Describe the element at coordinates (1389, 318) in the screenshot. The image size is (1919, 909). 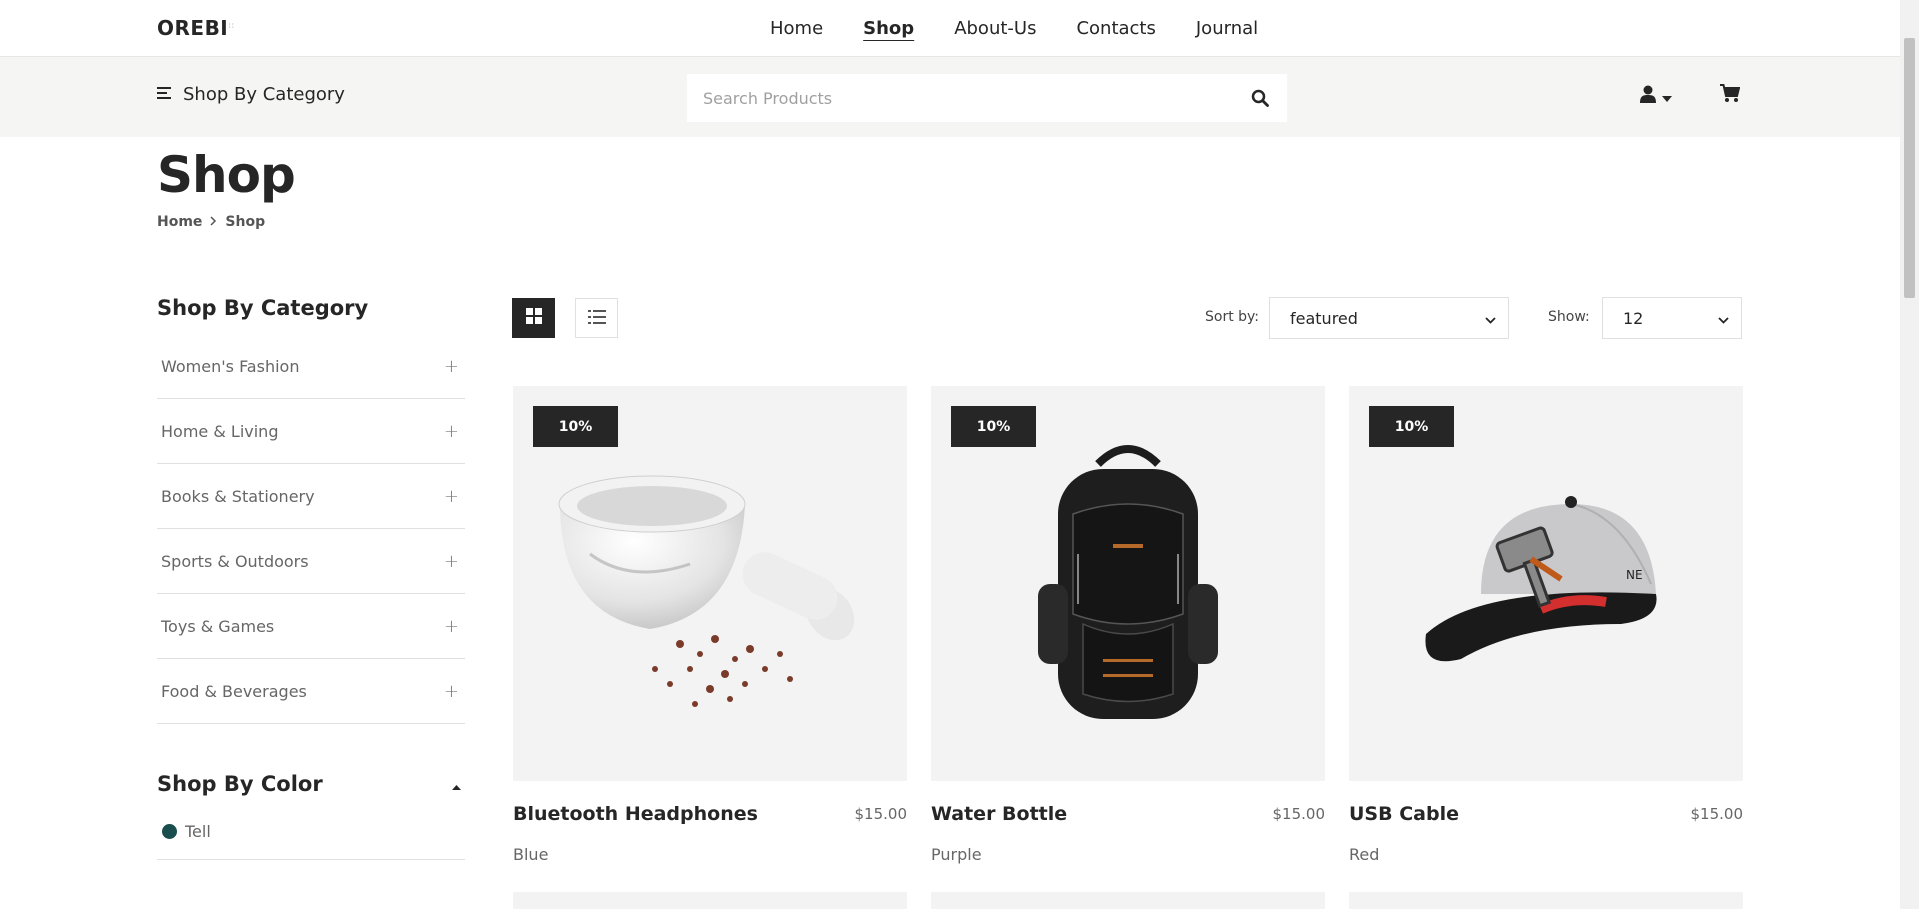
I see `sort-select: featured` at that location.